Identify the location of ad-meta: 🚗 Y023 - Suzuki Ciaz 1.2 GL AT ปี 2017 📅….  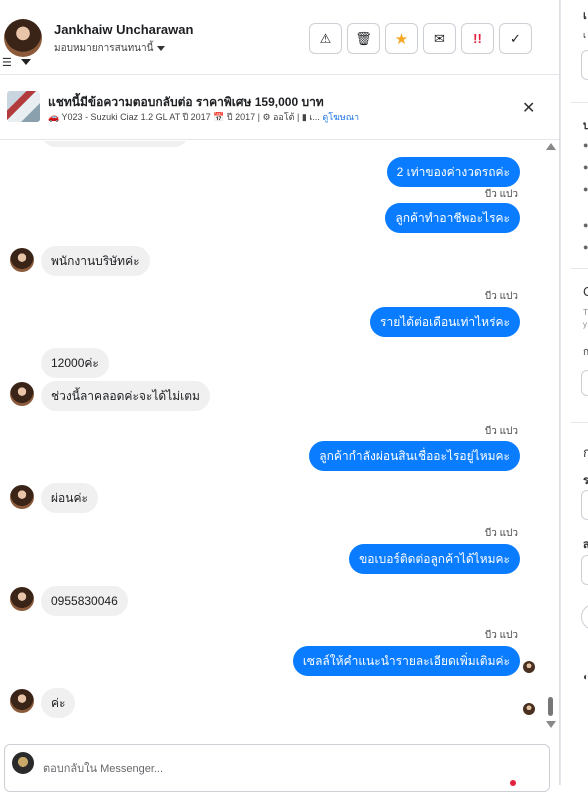
(203, 117).